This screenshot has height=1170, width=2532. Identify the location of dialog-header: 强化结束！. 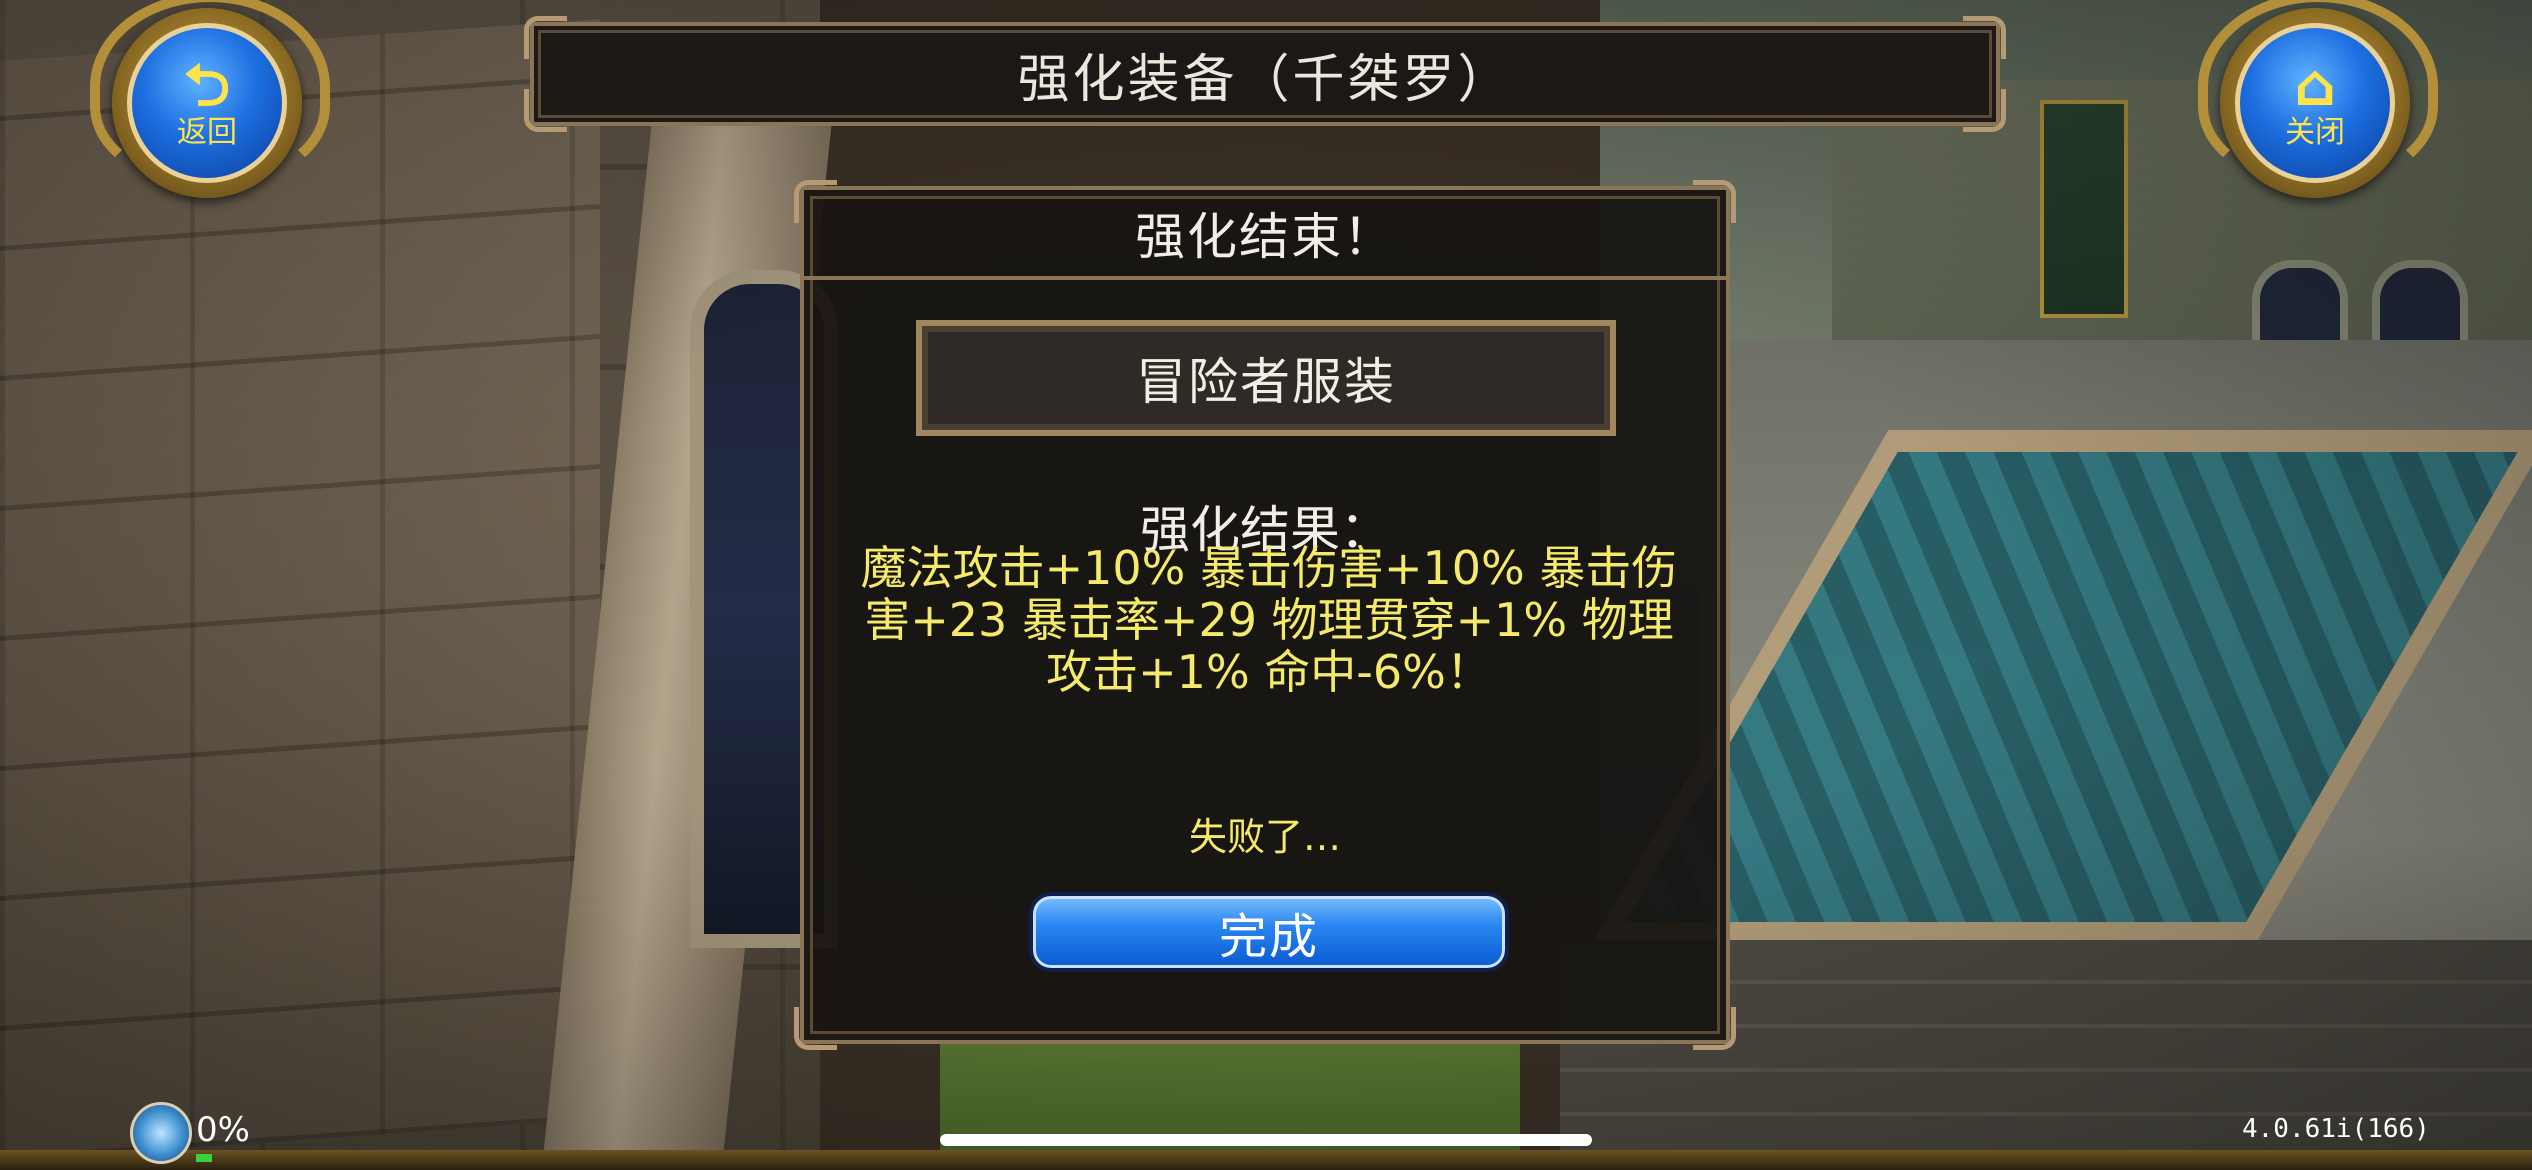
(1265, 235).